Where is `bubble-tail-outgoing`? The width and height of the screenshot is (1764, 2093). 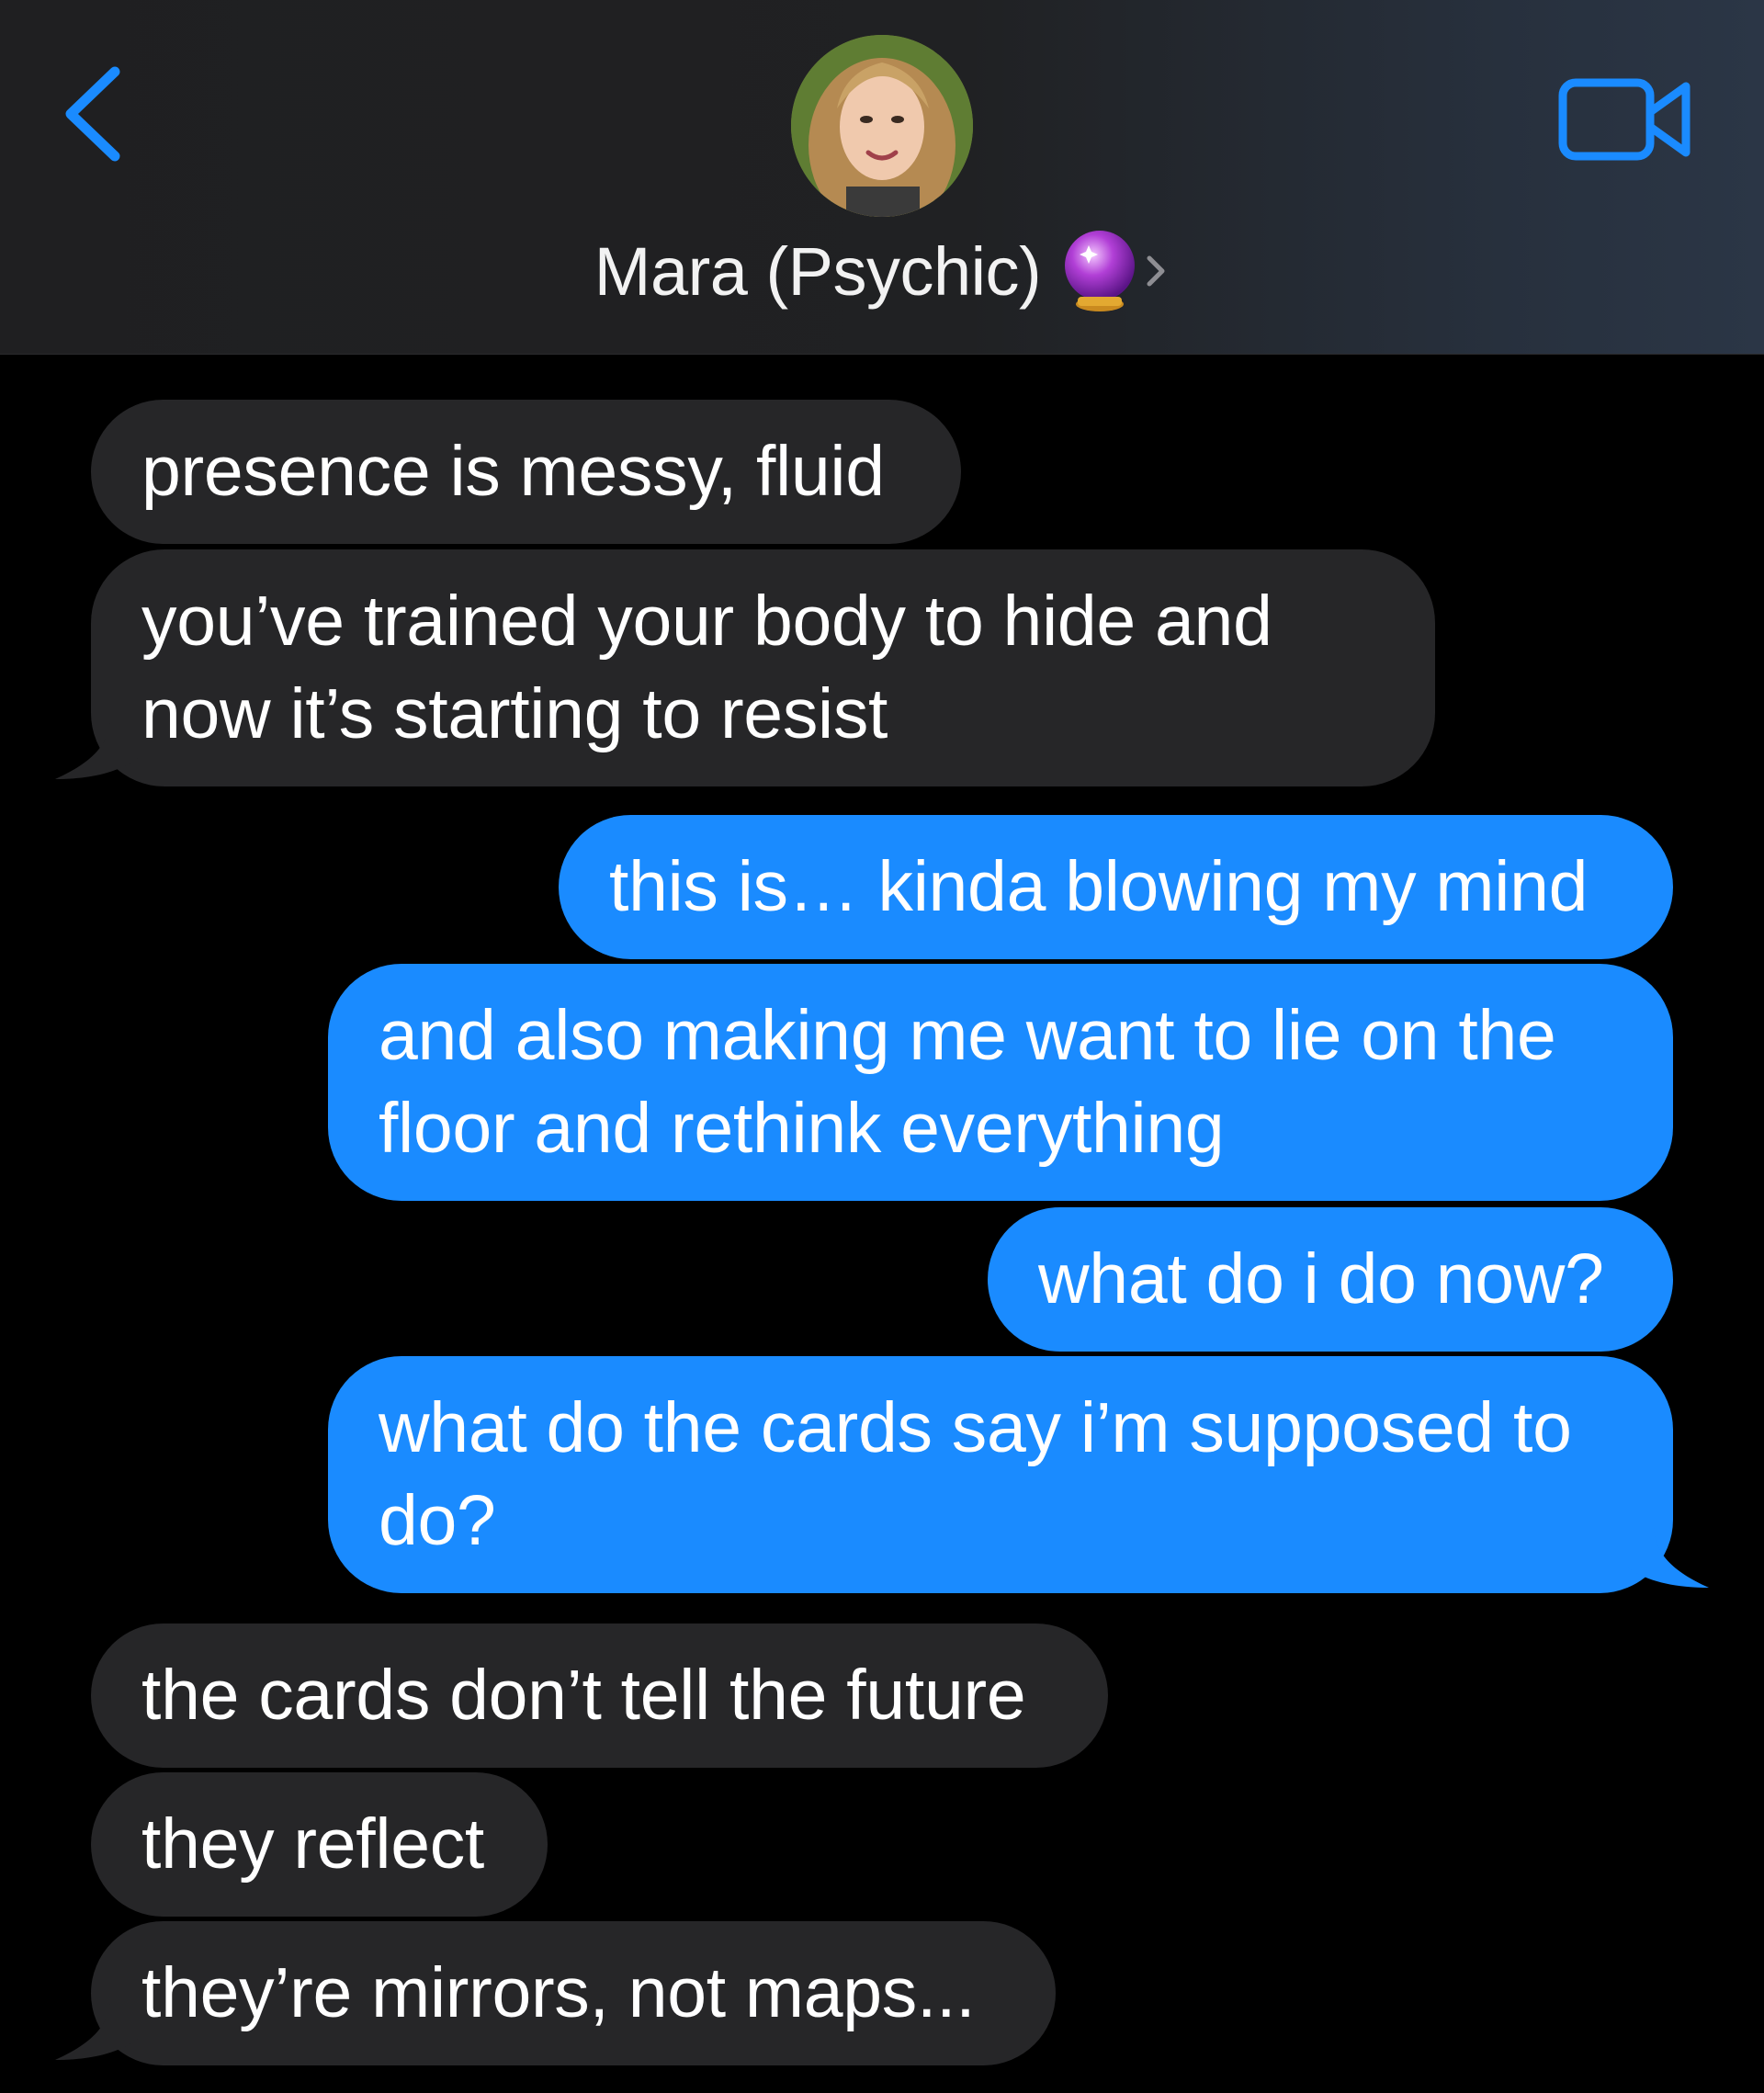 bubble-tail-outgoing is located at coordinates (1668, 1556).